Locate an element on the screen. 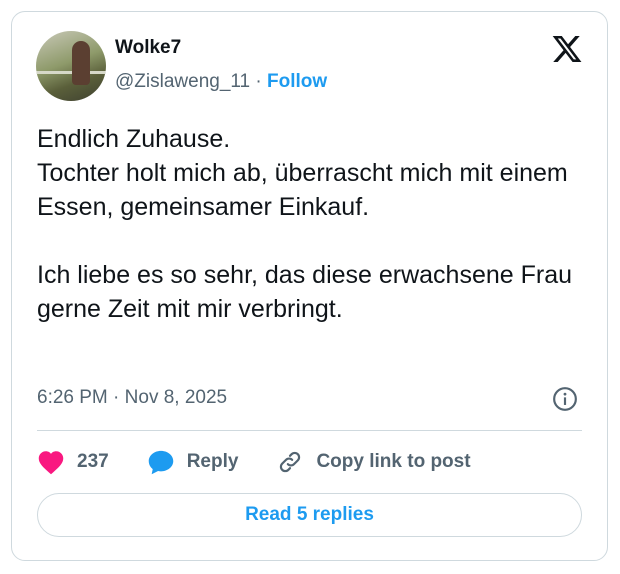  read-replies-button: Read 5 replies is located at coordinates (309, 515).